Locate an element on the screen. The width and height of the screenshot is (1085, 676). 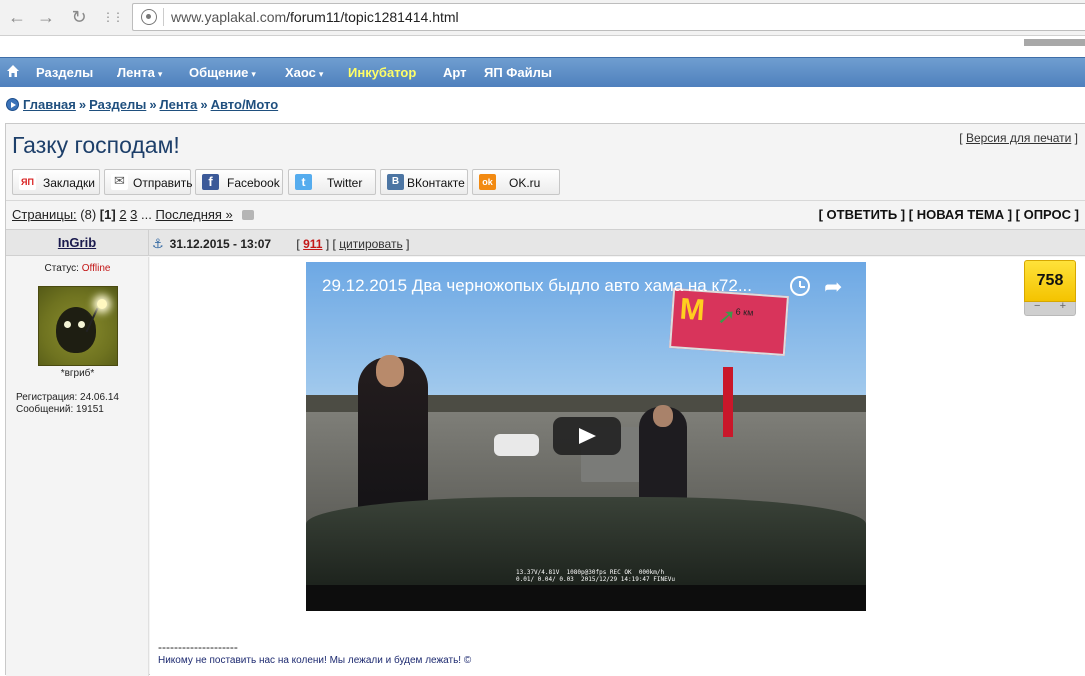
registration-label: Регистрация: is located at coordinates (47, 397).